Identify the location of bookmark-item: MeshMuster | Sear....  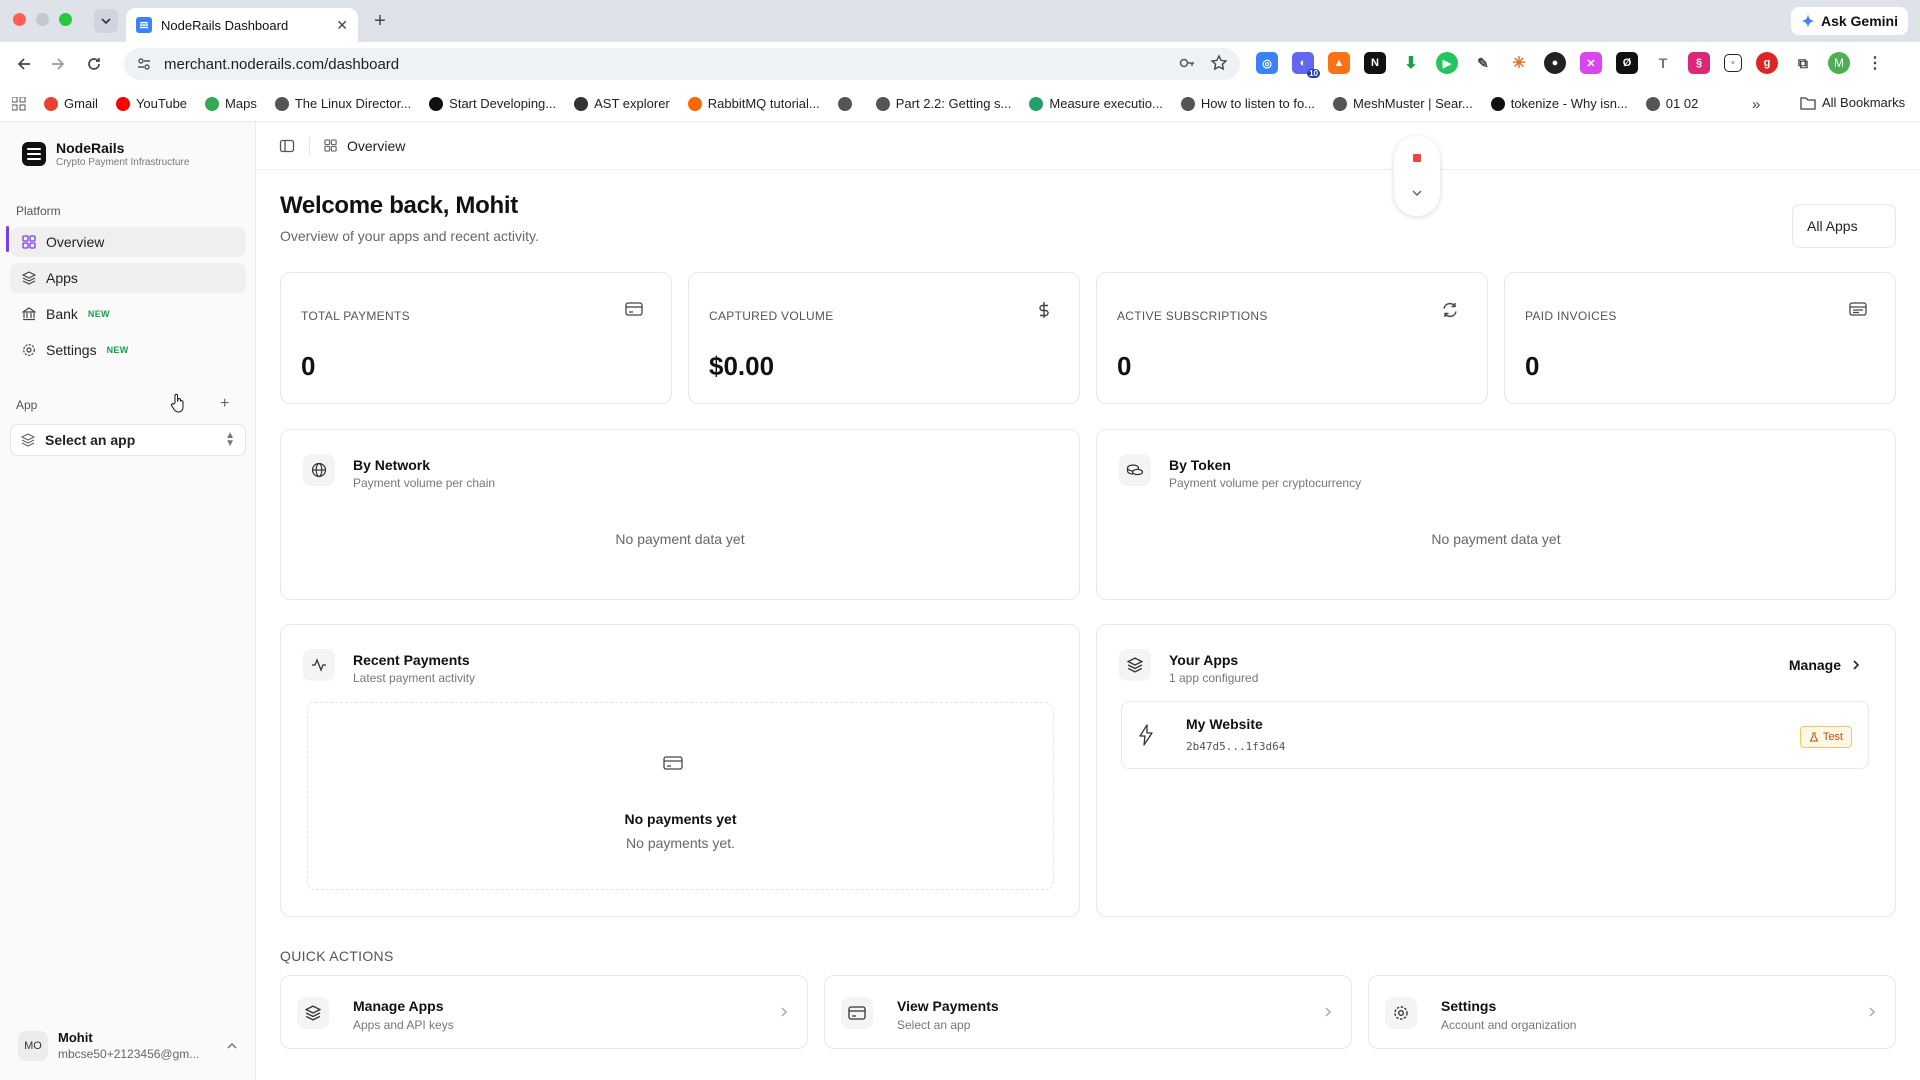
(1403, 103).